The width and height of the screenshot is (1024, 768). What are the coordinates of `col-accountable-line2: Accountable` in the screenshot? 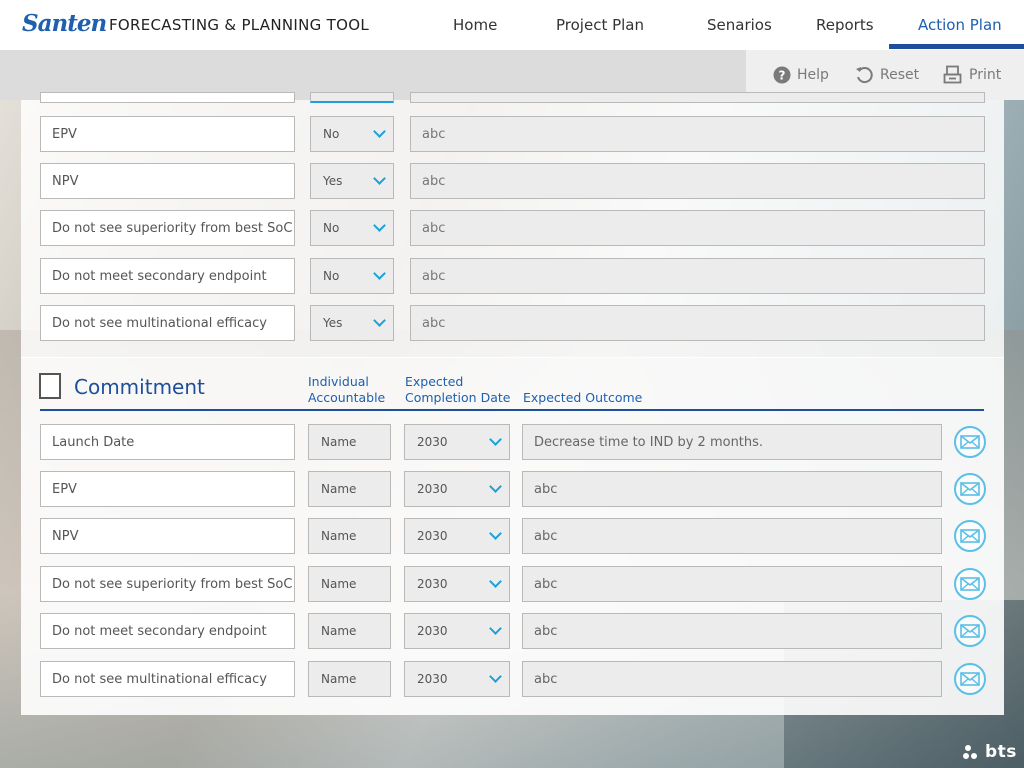 It's located at (347, 397).